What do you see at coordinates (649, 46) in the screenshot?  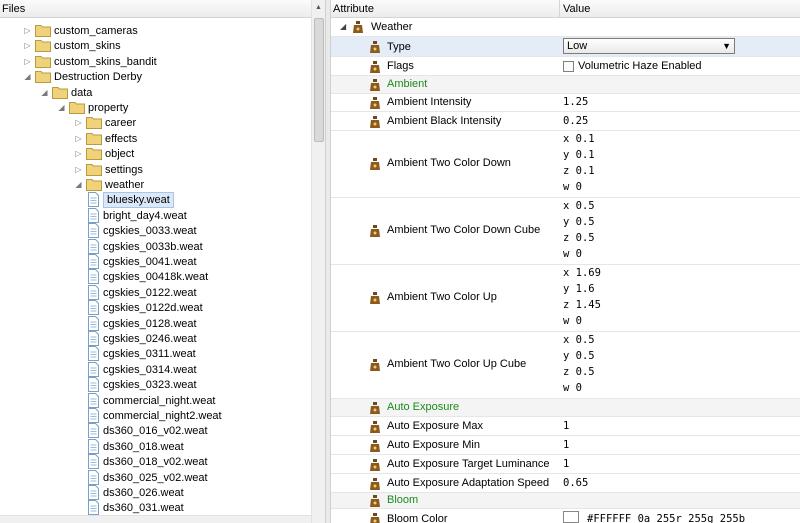 I see `type-dropdown: Low ▼` at bounding box center [649, 46].